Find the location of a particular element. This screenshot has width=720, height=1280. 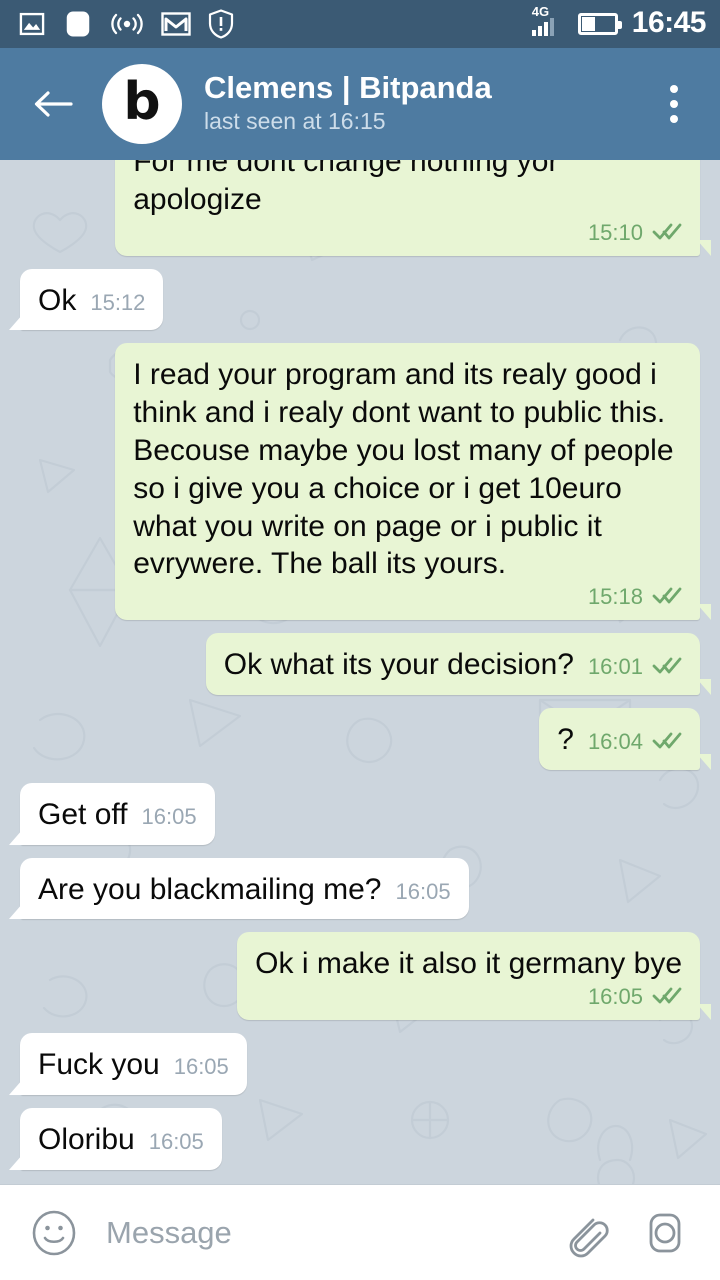

gmail-icon is located at coordinates (176, 24).